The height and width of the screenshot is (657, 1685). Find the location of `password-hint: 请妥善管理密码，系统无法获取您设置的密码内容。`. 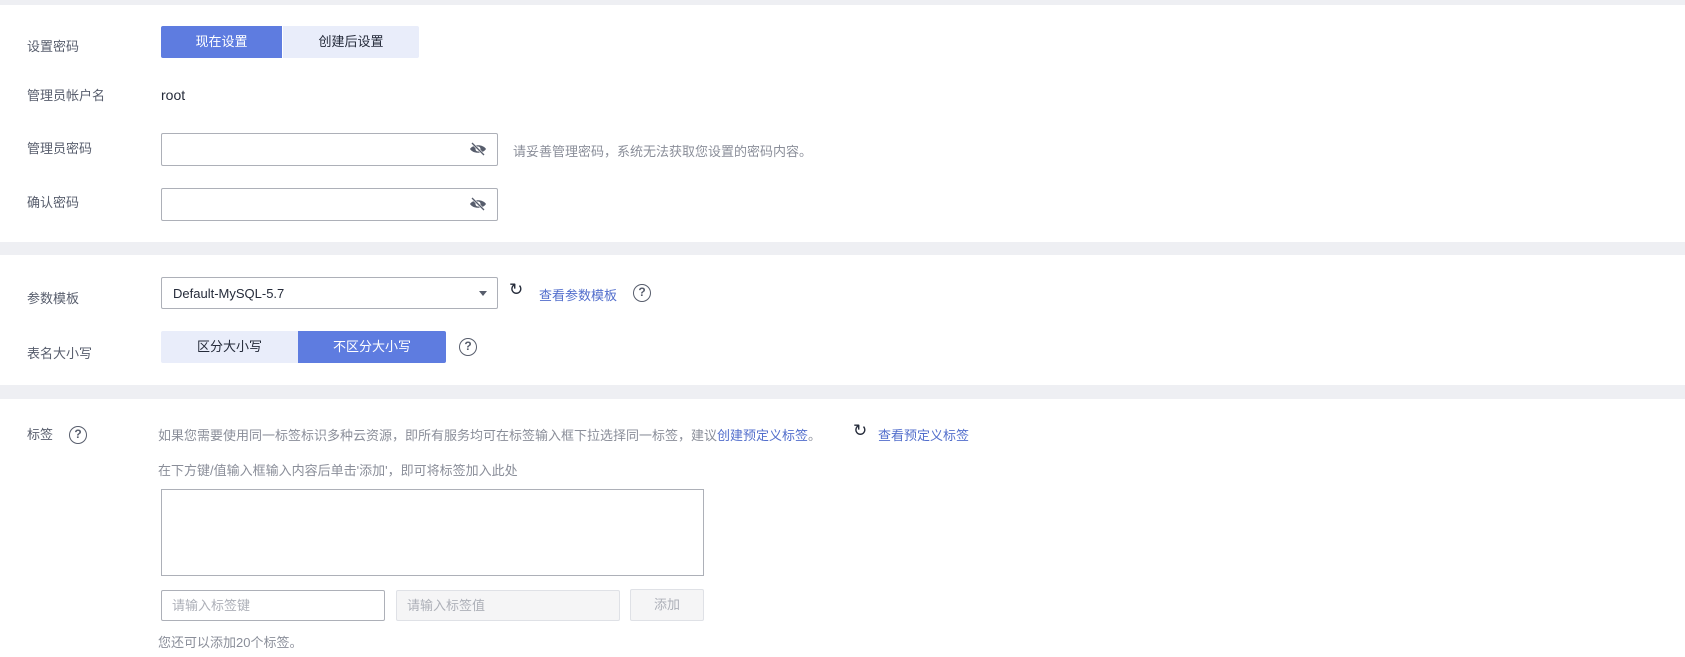

password-hint: 请妥善管理密码，系统无法获取您设置的密码内容。 is located at coordinates (663, 151).